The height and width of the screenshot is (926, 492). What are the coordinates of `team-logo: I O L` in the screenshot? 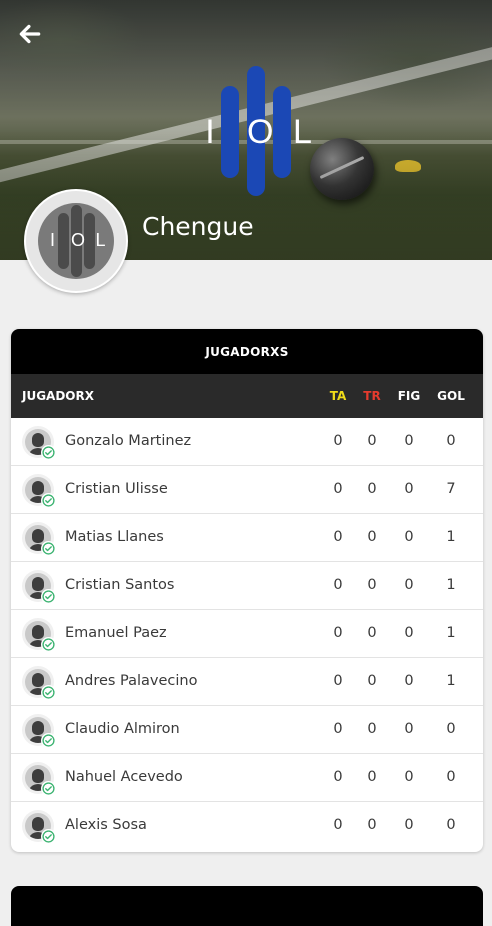 It's located at (76, 241).